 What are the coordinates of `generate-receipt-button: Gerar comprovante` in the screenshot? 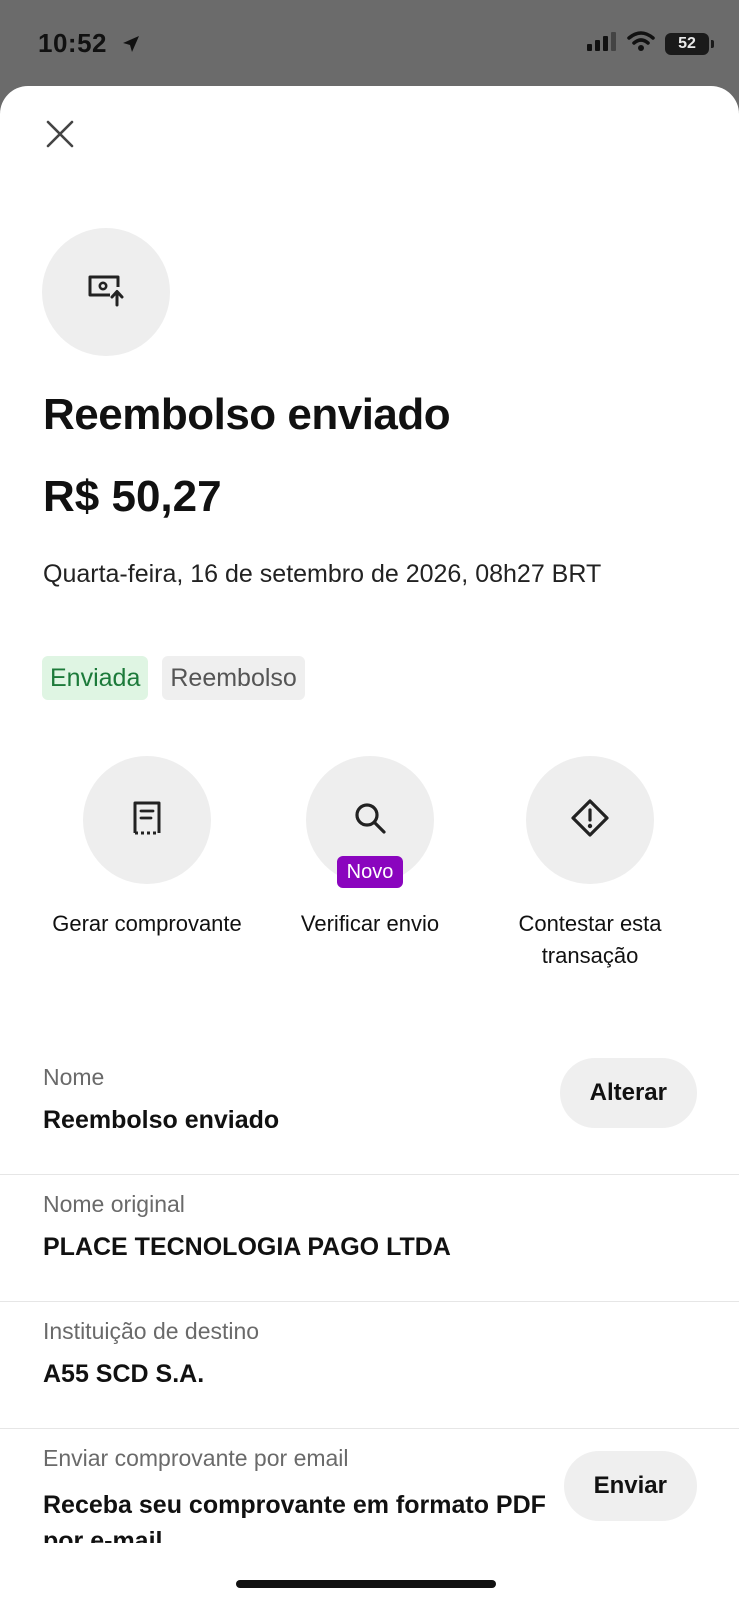 It's located at (147, 848).